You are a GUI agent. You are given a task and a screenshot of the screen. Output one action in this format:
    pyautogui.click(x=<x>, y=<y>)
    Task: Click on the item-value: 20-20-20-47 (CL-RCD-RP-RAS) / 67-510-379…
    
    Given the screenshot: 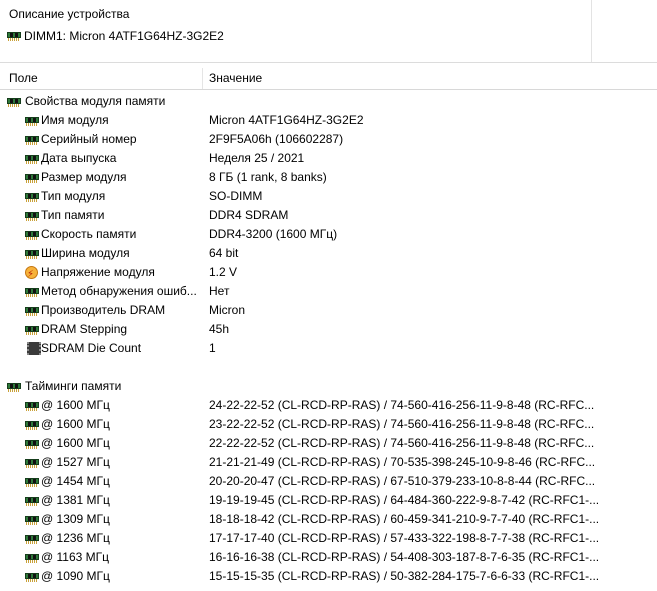 What is the action you would take?
    pyautogui.click(x=402, y=481)
    